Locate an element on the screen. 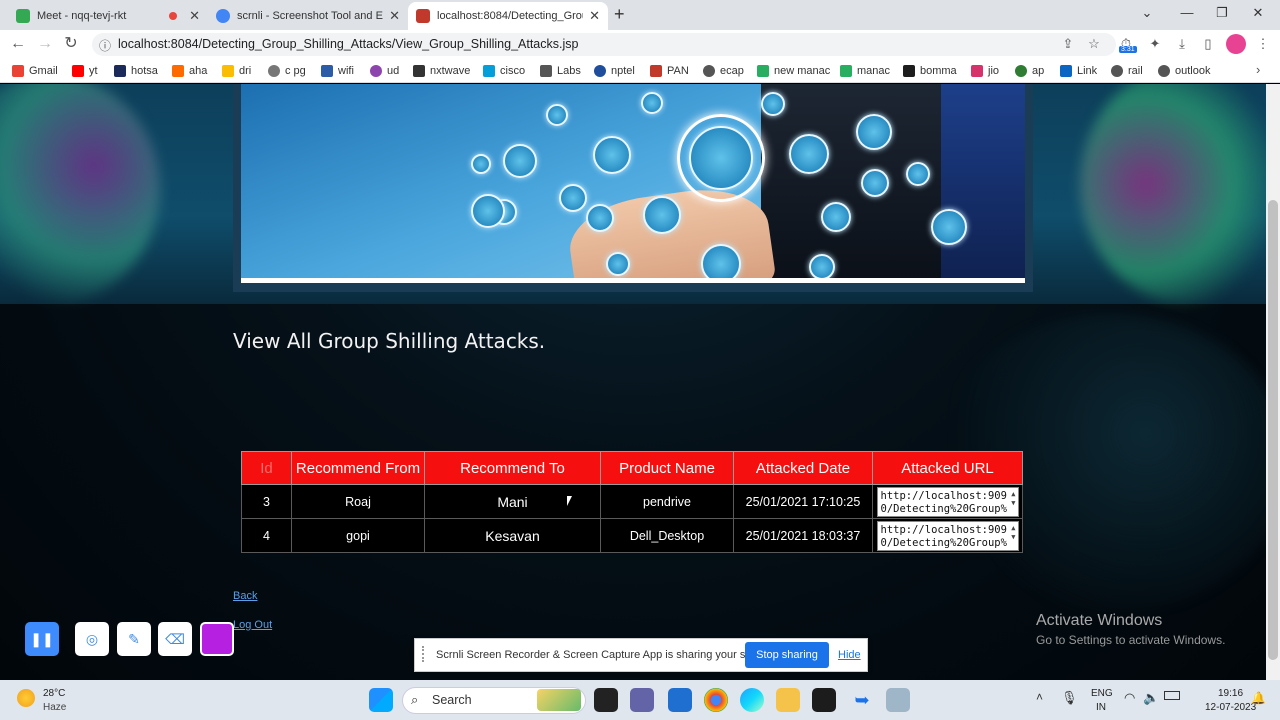 Image resolution: width=1280 pixels, height=720 pixels. taskbar-time: 19:16 is located at coordinates (1230, 693).